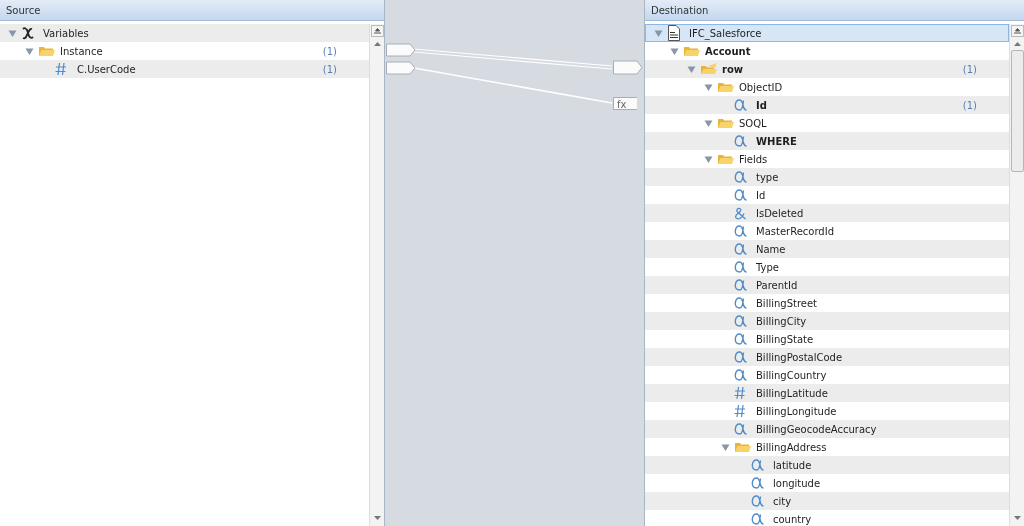 Image resolution: width=1024 pixels, height=526 pixels. Describe the element at coordinates (782, 321) in the screenshot. I see `node-label: BillingCity` at that location.